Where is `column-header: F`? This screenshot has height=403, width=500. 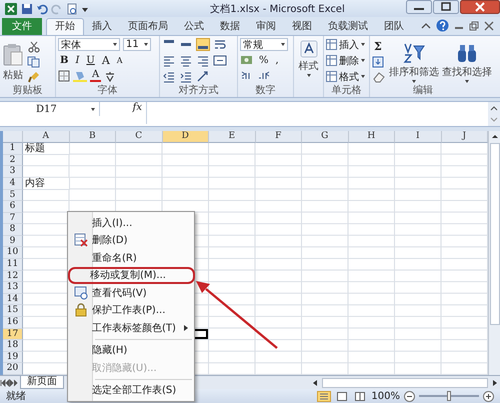
column-header: F is located at coordinates (279, 137).